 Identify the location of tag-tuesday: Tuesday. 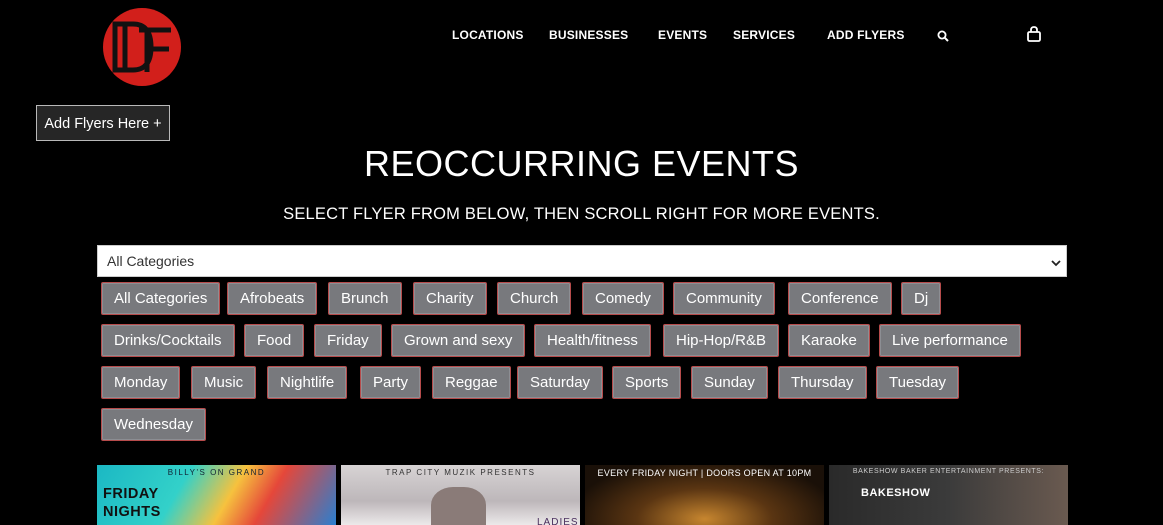
(917, 382).